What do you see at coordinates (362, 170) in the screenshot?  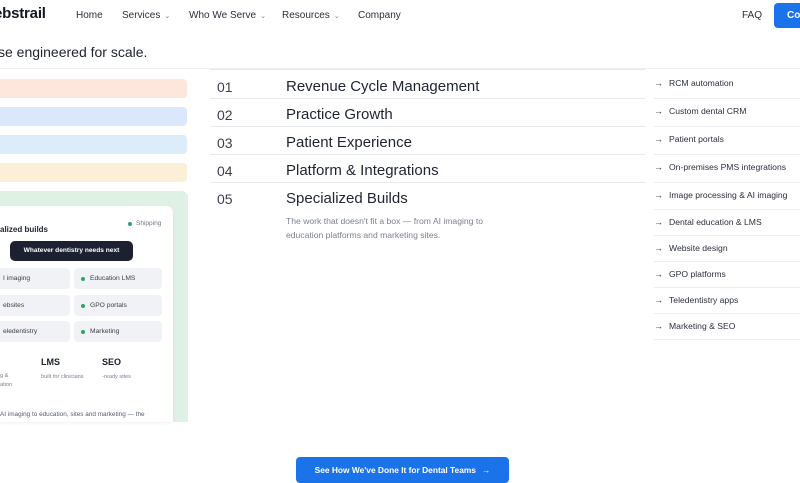 I see `service-name: Platform & Integrations` at bounding box center [362, 170].